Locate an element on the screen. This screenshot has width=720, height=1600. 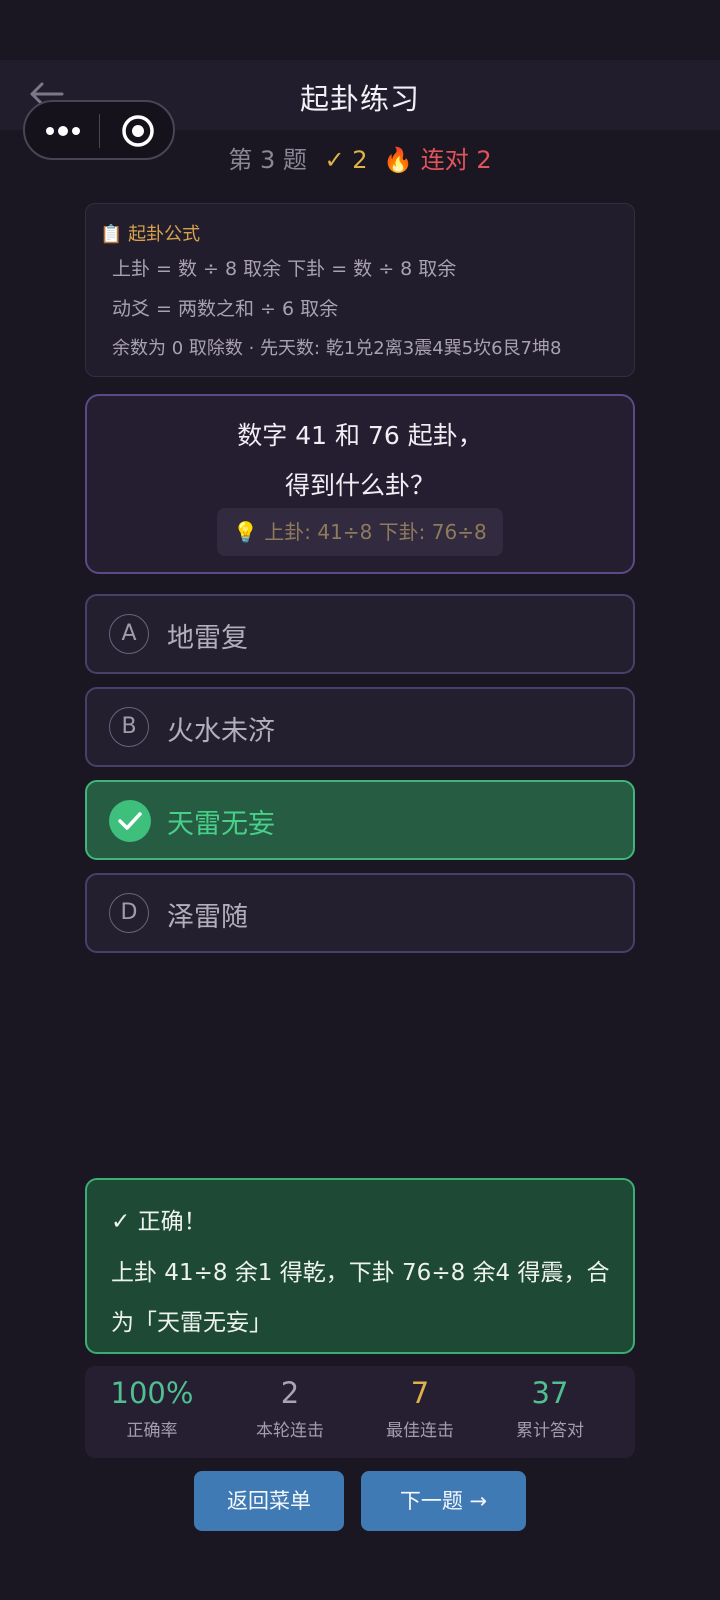
progress-bar-text: 第 3 题 ✓ 2 🔥 连对 2 is located at coordinates (360, 157).